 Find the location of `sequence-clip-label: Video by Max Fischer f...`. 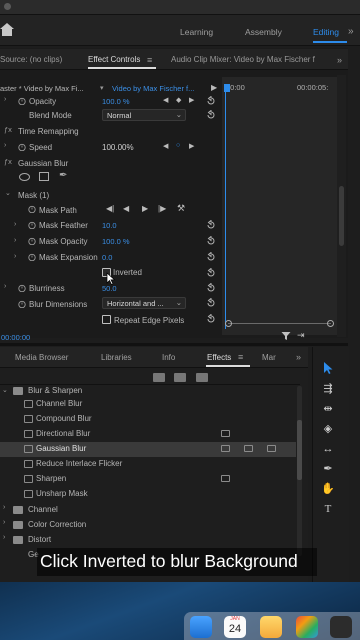

sequence-clip-label: Video by Max Fischer f... is located at coordinates (153, 88).